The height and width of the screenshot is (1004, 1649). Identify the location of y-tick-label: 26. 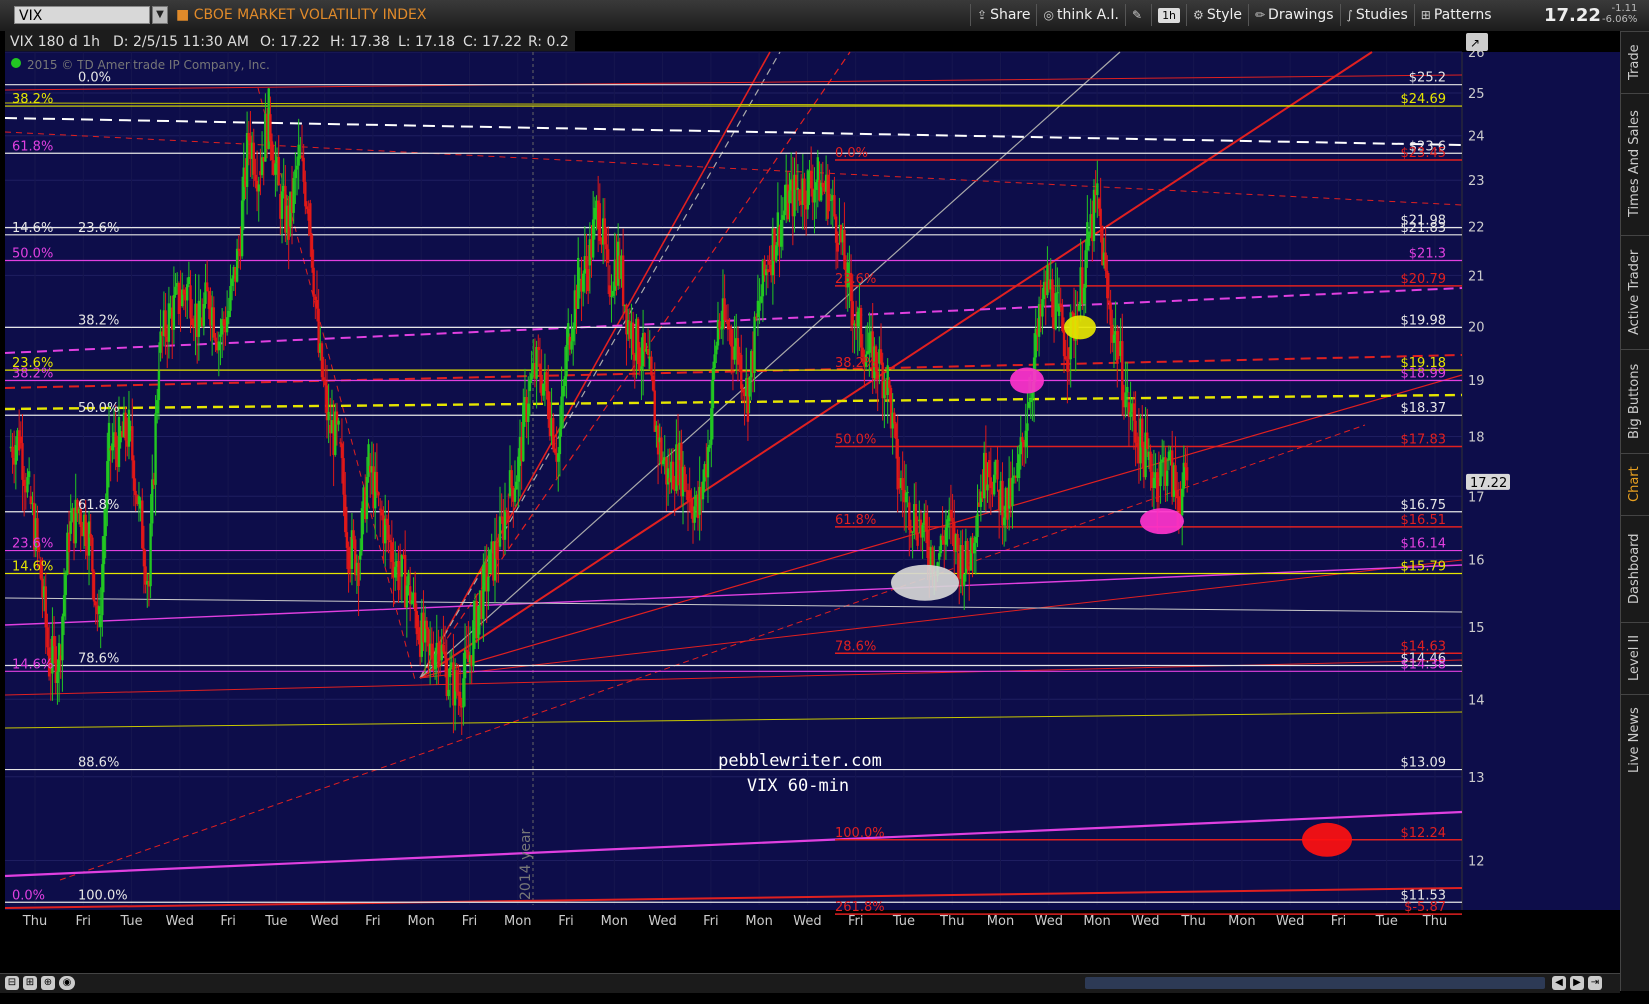
(1476, 53).